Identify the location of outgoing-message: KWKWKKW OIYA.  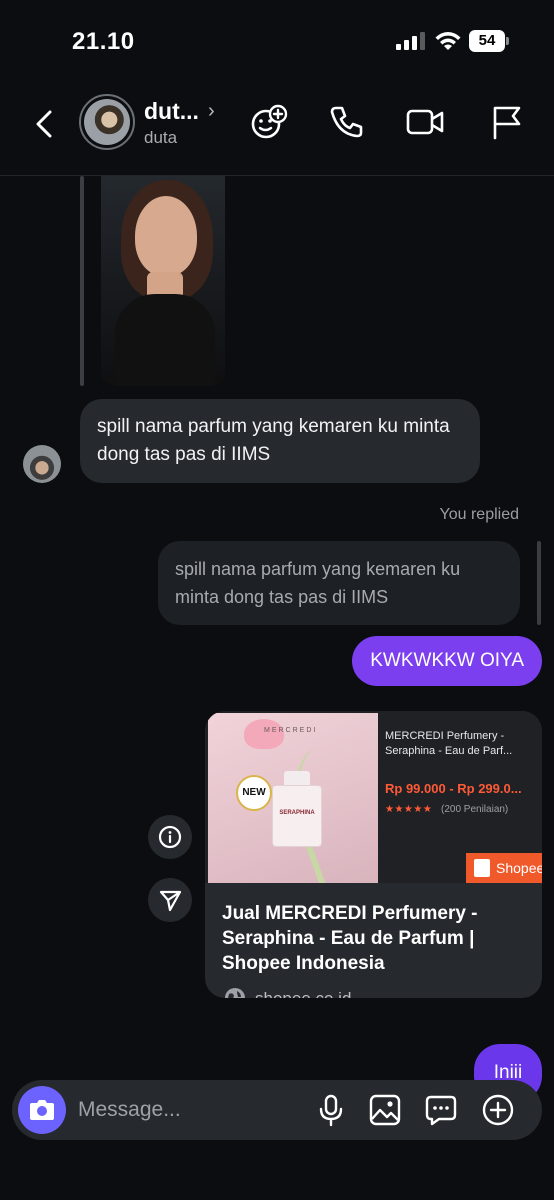
(447, 661).